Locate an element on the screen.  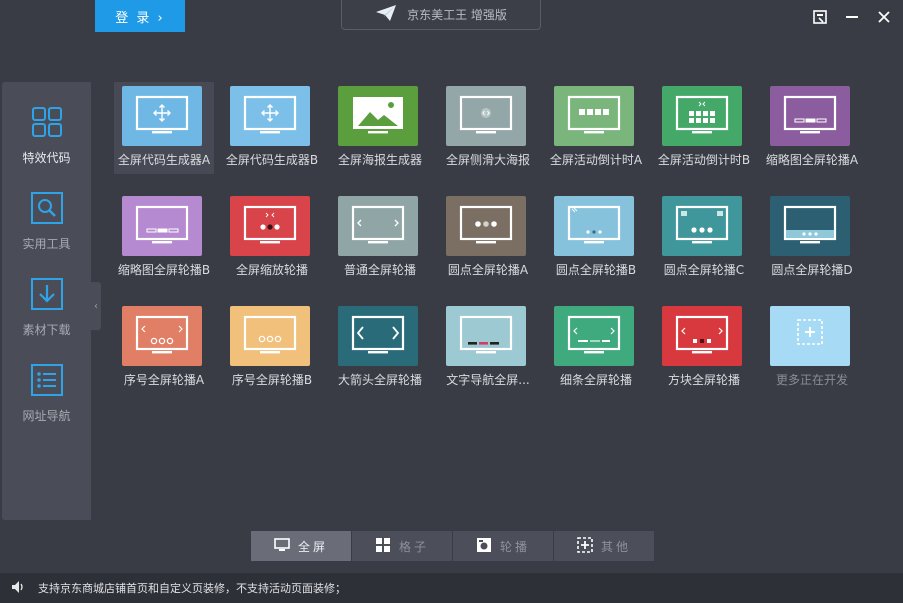
tab-label: 轮播 is located at coordinates (514, 546).